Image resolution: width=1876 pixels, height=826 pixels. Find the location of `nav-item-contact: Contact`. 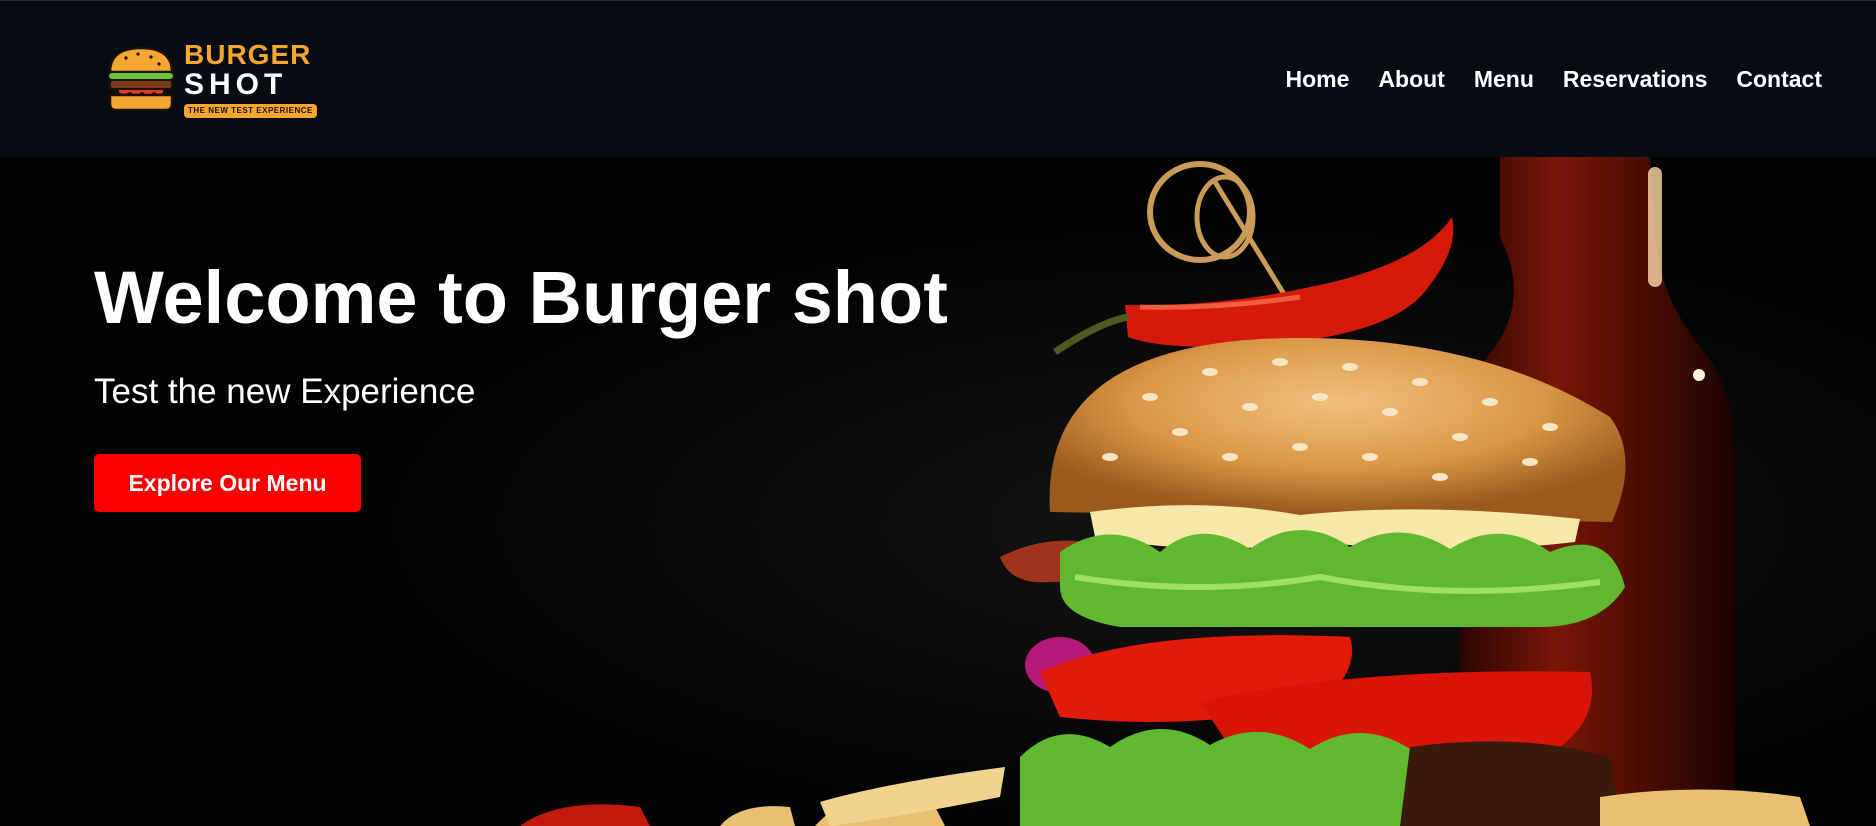

nav-item-contact: Contact is located at coordinates (1779, 79).